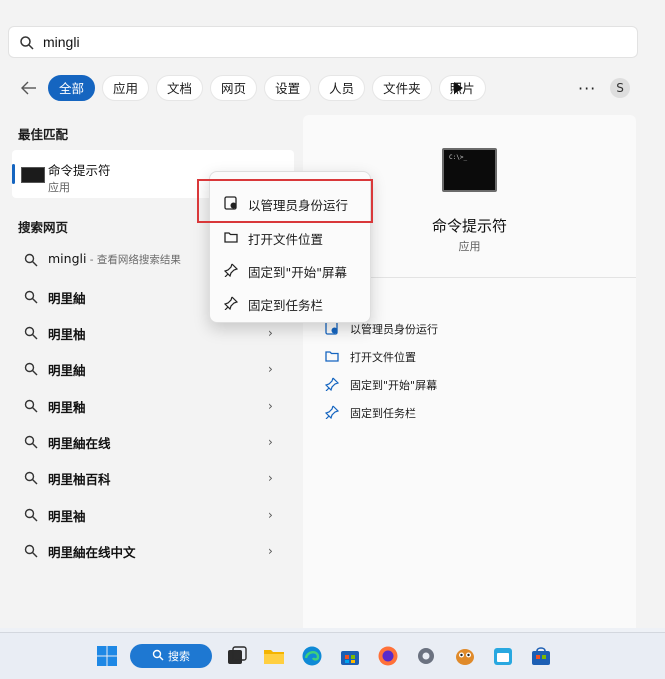  What do you see at coordinates (92, 552) in the screenshot?
I see `web-result-label: 明里紬在线中文` at bounding box center [92, 552].